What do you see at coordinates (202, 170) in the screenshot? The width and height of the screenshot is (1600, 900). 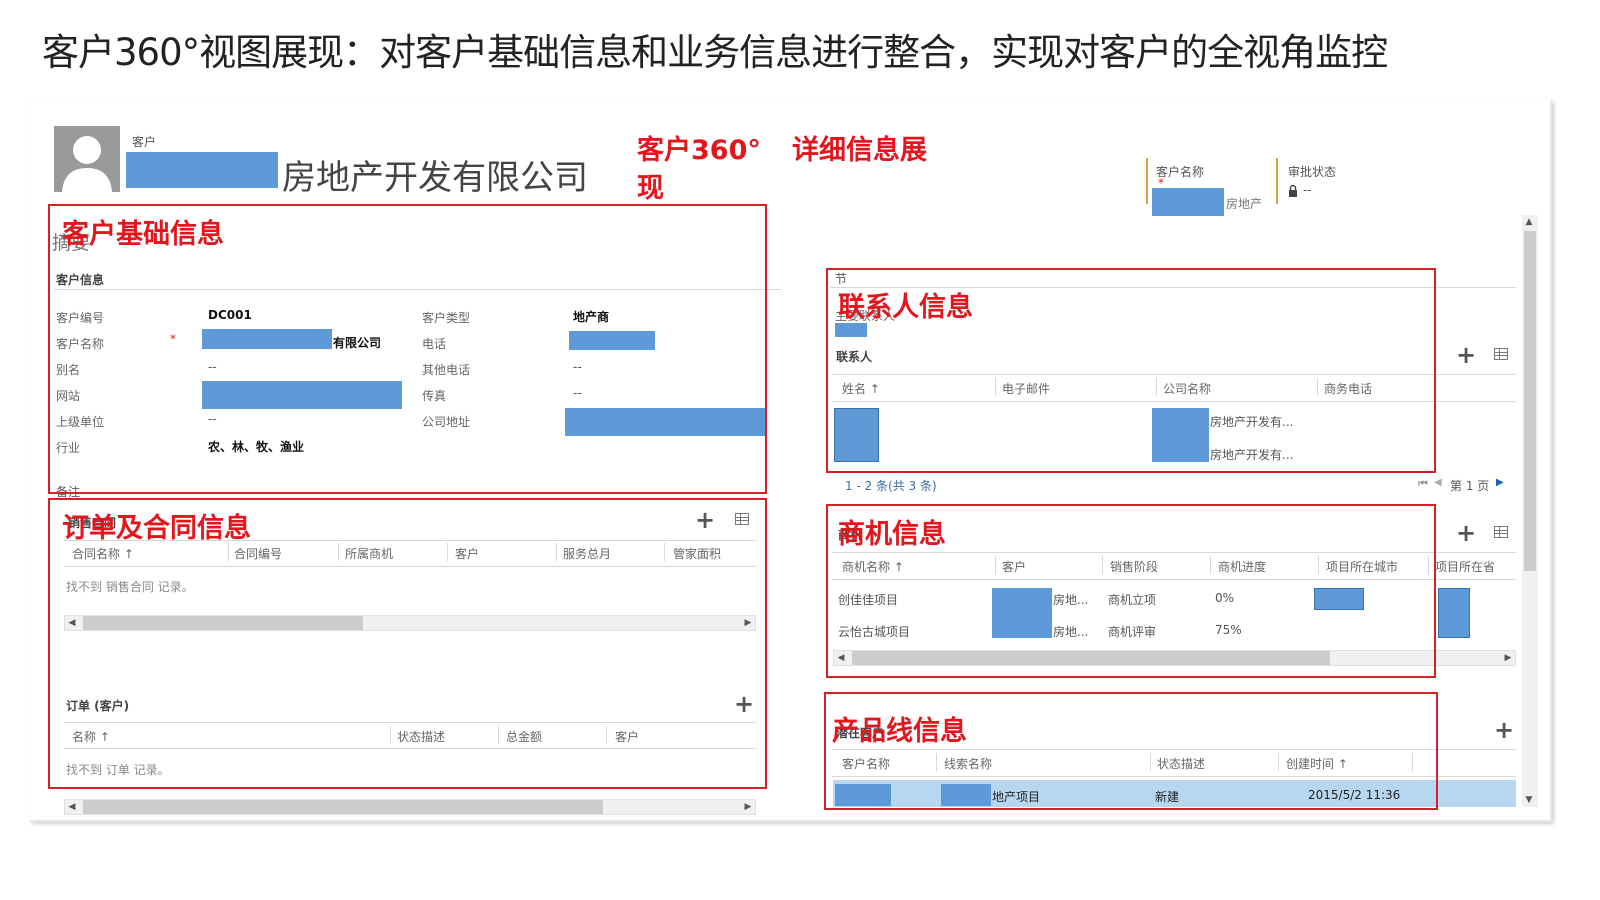 I see `redacted-name` at bounding box center [202, 170].